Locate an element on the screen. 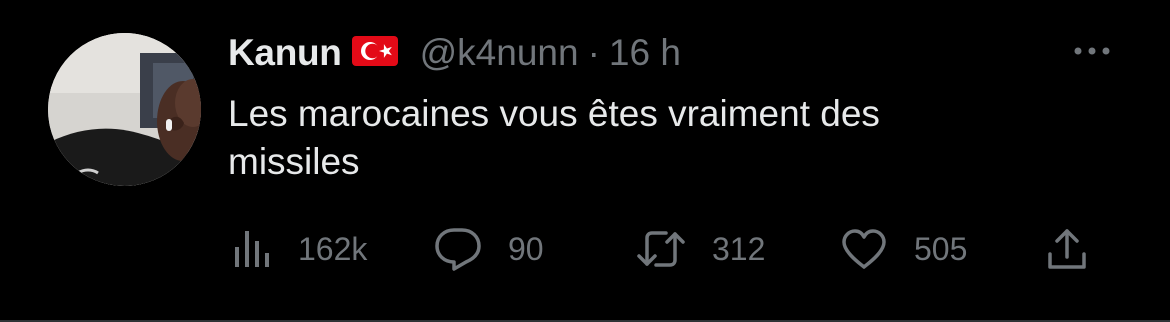 The image size is (1170, 322). views-button: 162k is located at coordinates (299, 249).